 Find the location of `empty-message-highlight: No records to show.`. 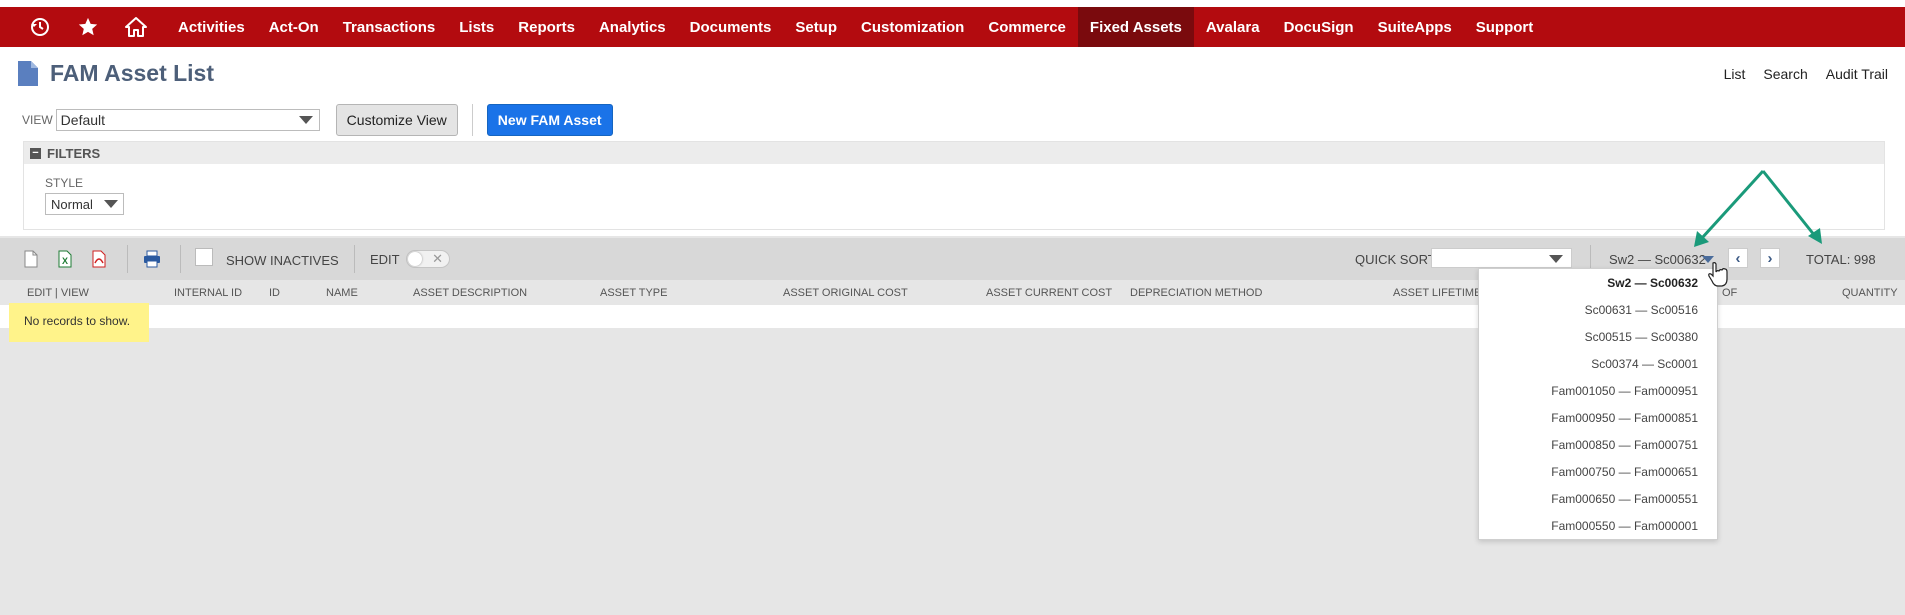

empty-message-highlight: No records to show. is located at coordinates (79, 322).